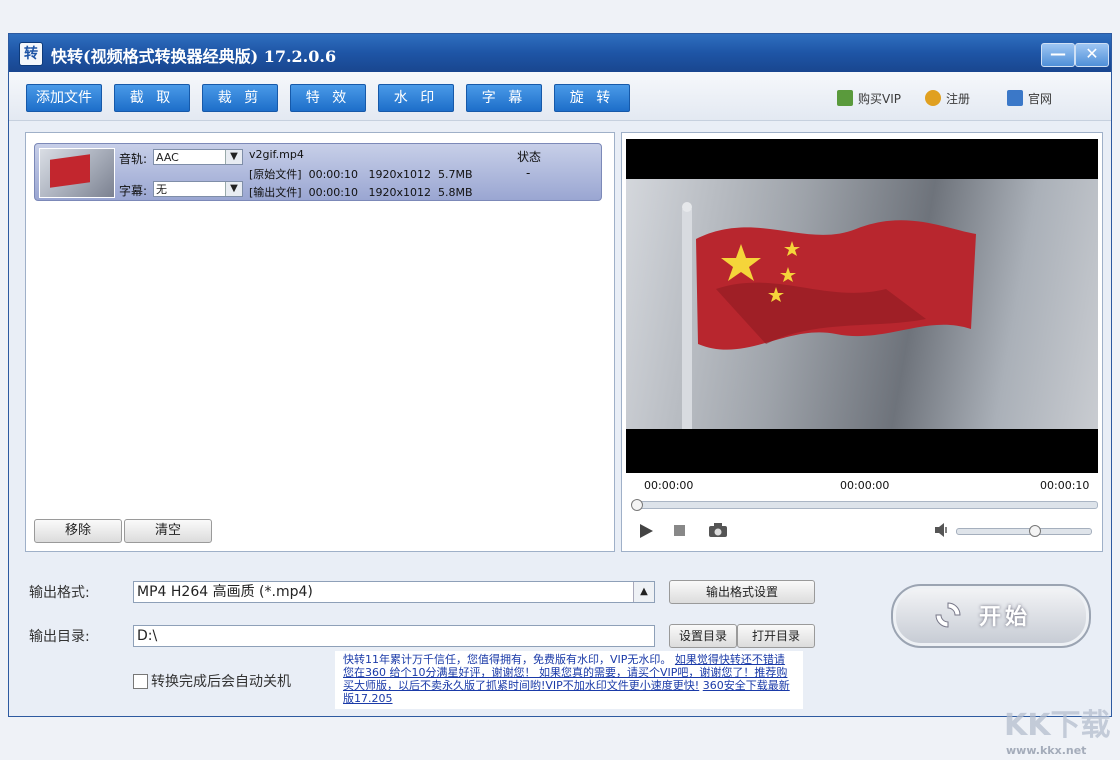 The height and width of the screenshot is (760, 1120). What do you see at coordinates (504, 98) in the screenshot?
I see `subtitle-button: 字 幕` at bounding box center [504, 98].